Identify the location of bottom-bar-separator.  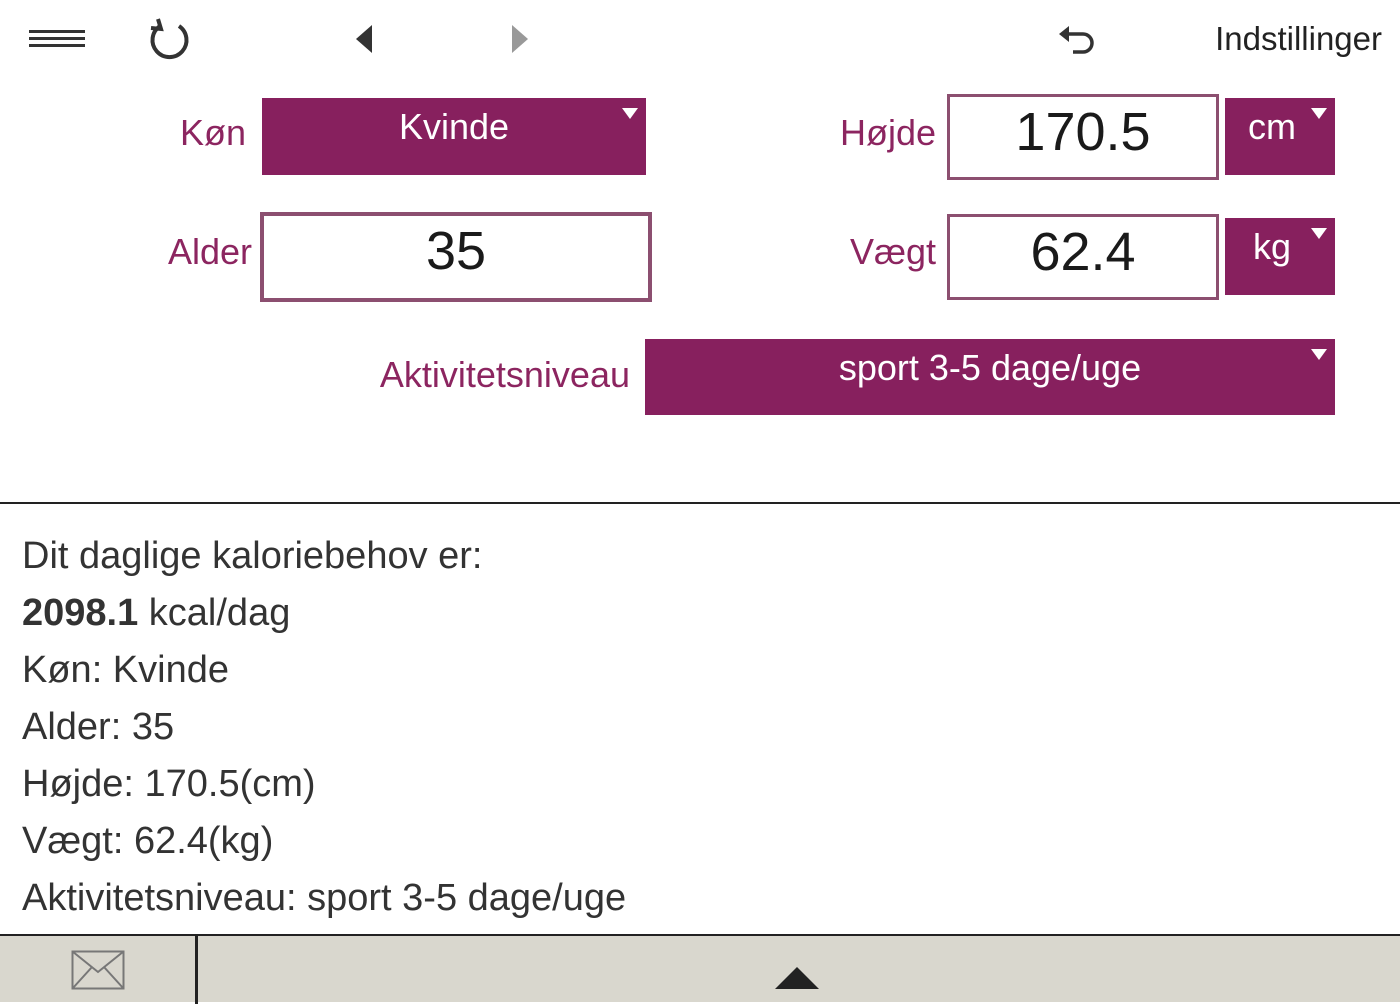
(196, 970).